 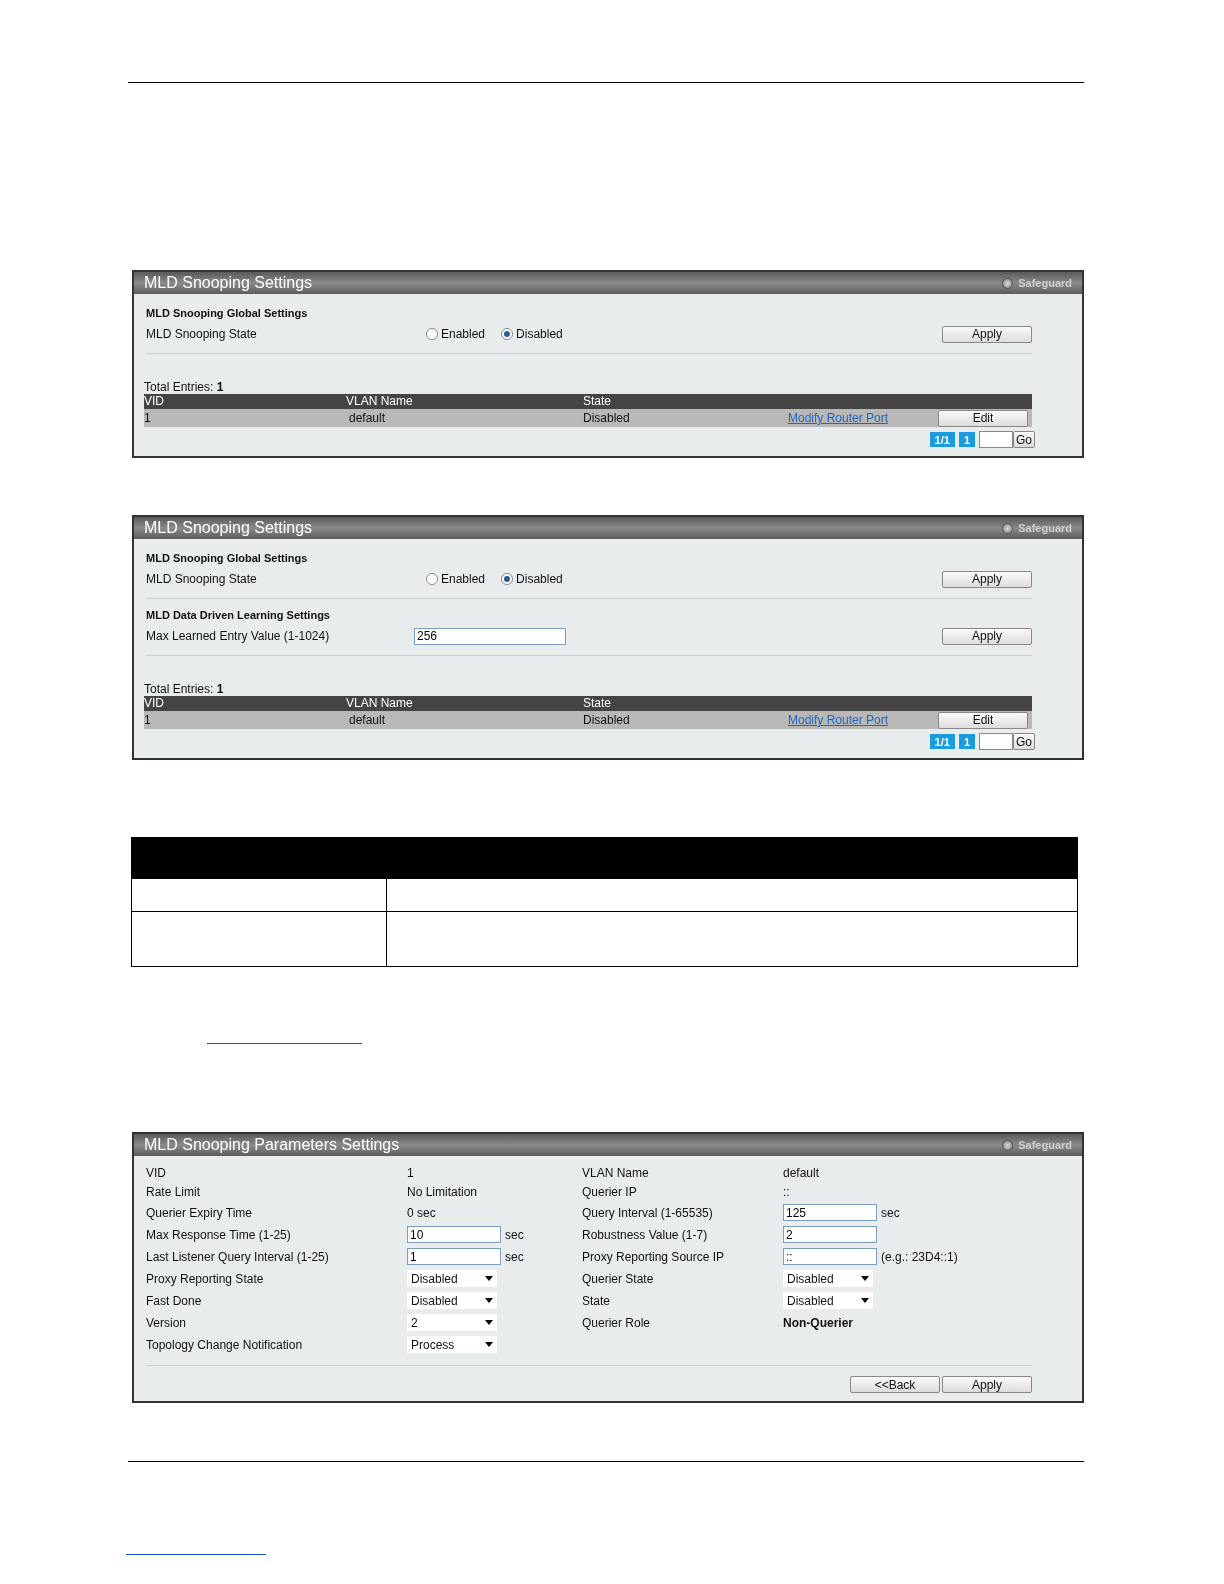 What do you see at coordinates (156, 1173) in the screenshot?
I see `field-label: VID` at bounding box center [156, 1173].